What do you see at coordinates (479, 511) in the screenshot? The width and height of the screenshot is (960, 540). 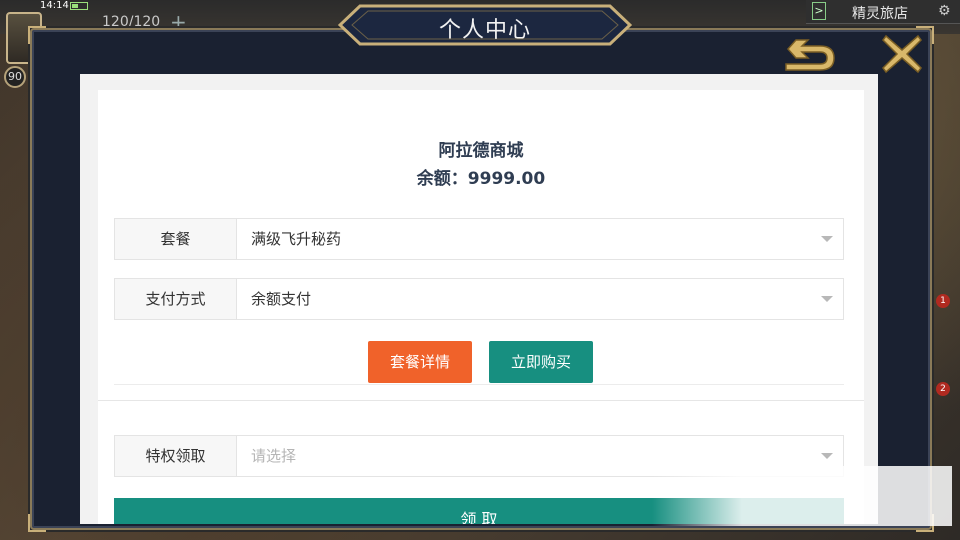 I see `claim-button: 领 取` at bounding box center [479, 511].